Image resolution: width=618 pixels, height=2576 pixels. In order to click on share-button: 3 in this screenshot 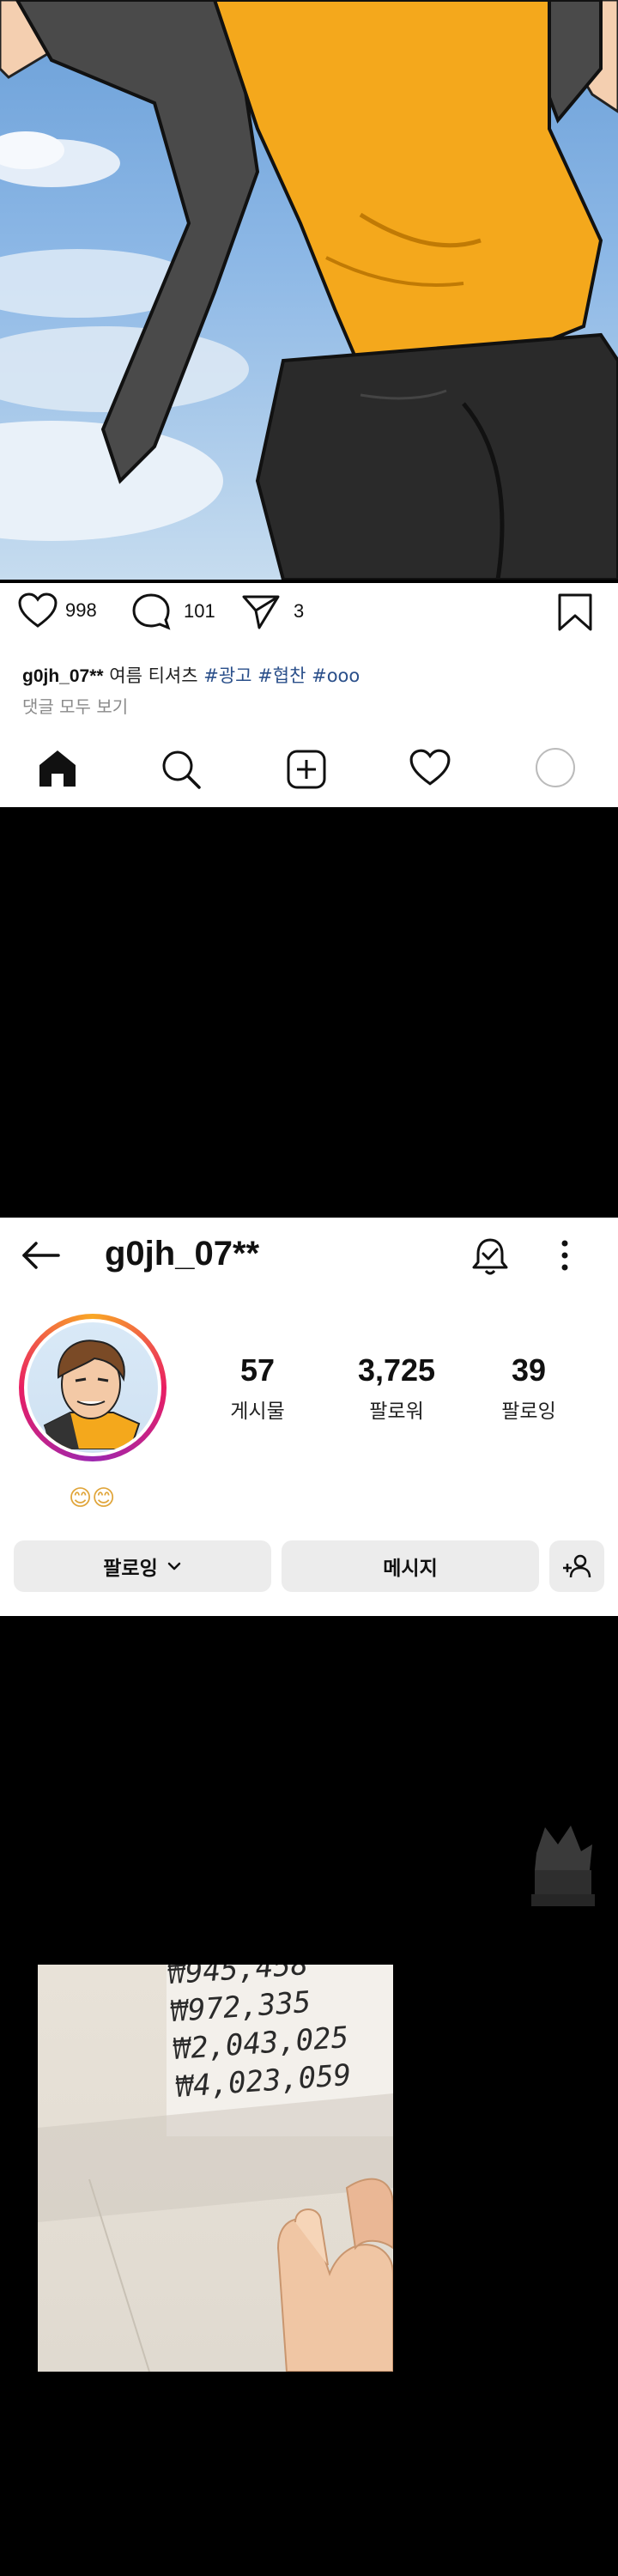, I will do `click(272, 611)`.